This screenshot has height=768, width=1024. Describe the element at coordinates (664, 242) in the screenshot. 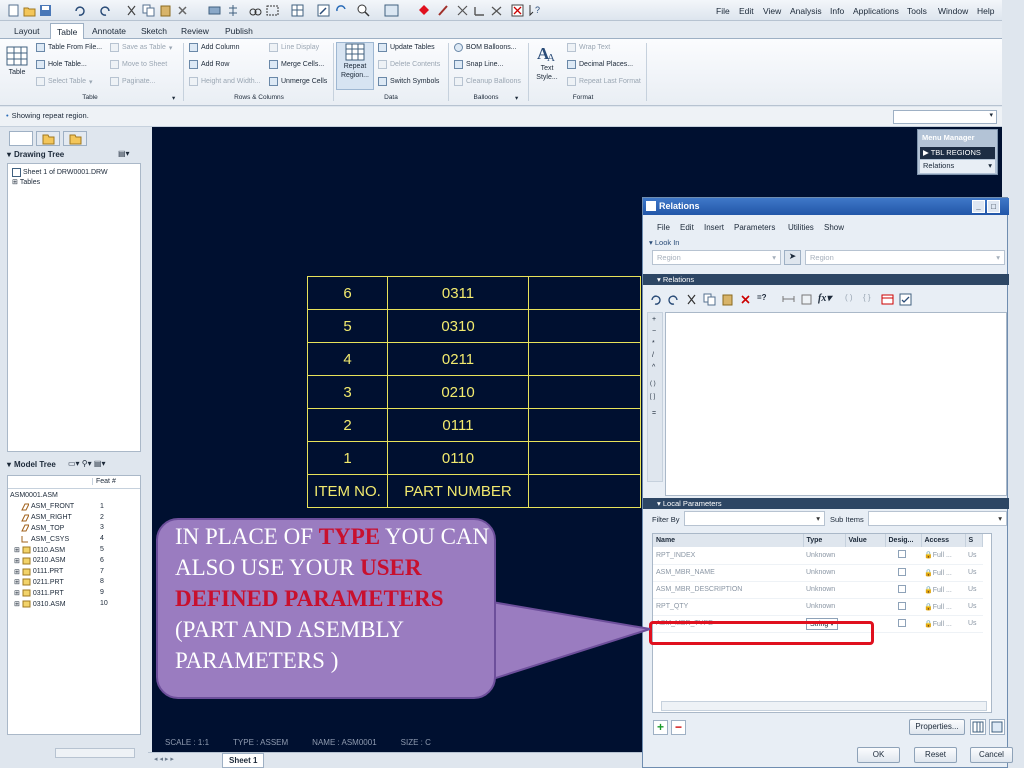

I see `look-in-header: ▾ Look In` at that location.